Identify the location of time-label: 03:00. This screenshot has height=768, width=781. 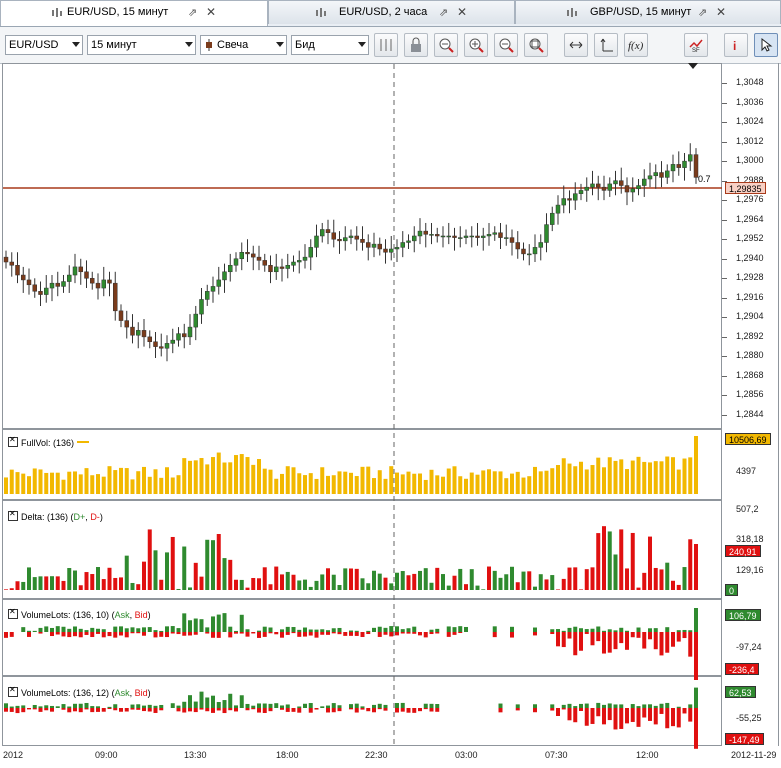
(466, 755).